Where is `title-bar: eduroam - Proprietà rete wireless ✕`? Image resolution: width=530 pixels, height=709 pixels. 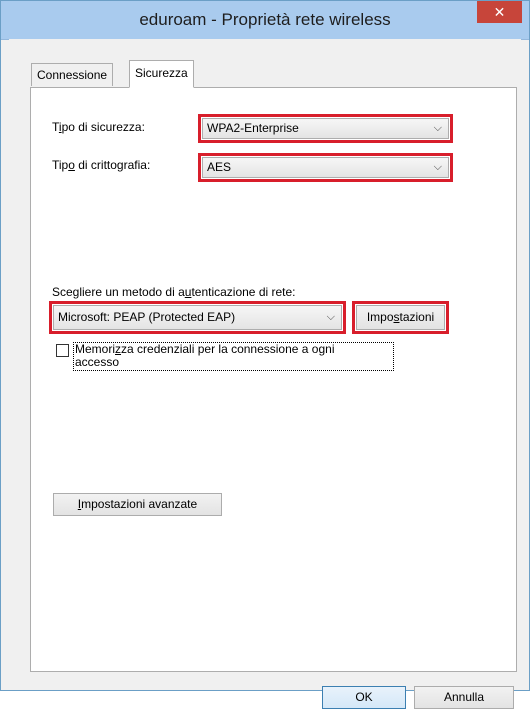
title-bar: eduroam - Proprietà rete wireless ✕ is located at coordinates (265, 20).